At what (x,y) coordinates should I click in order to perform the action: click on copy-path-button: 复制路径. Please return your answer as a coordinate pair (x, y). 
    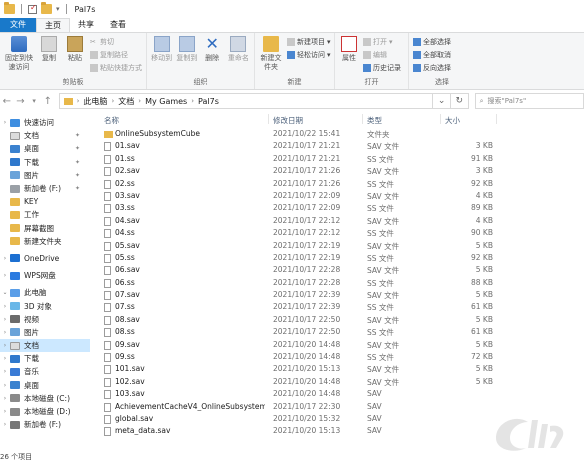
    Looking at the image, I should click on (116, 54).